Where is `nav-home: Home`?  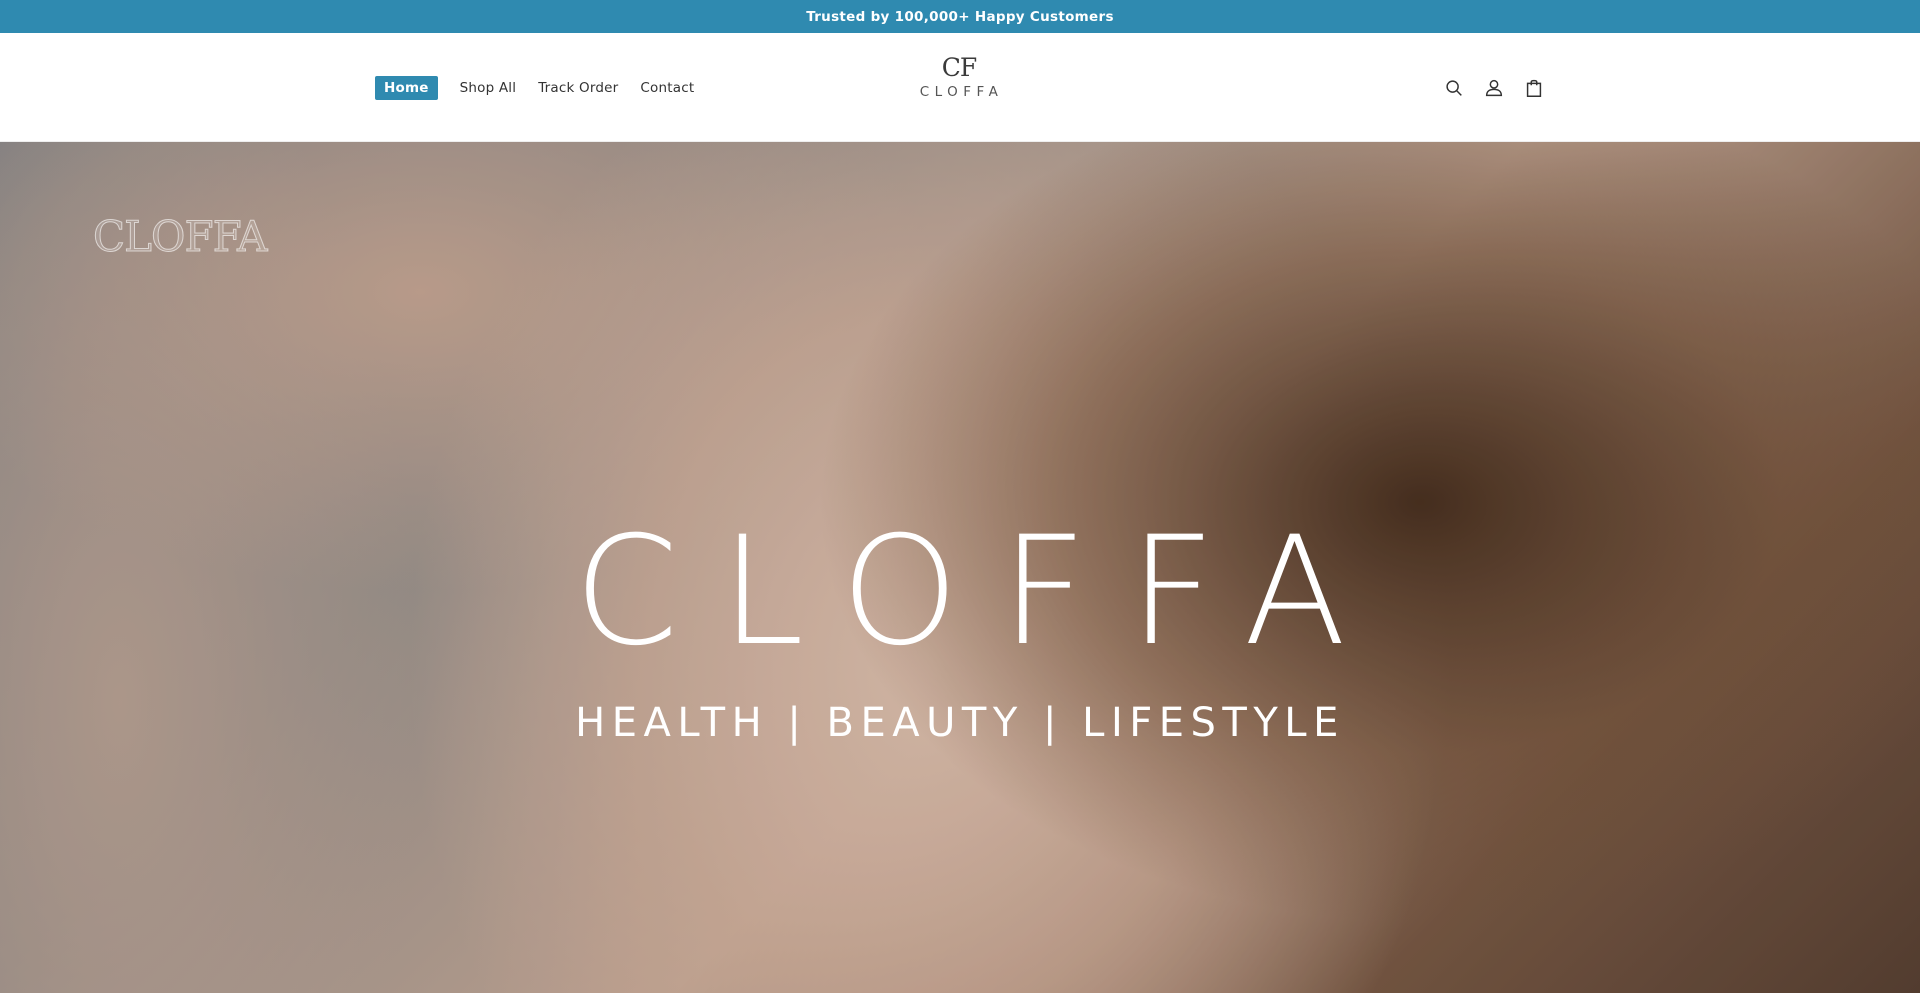
nav-home: Home is located at coordinates (406, 87).